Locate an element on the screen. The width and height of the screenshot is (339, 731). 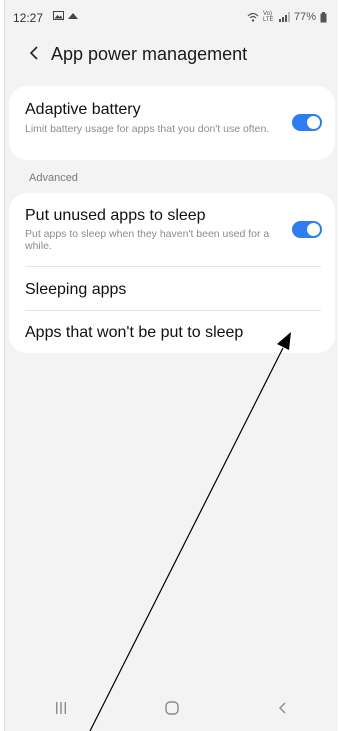
adaptive-battery-toggle is located at coordinates (307, 122).